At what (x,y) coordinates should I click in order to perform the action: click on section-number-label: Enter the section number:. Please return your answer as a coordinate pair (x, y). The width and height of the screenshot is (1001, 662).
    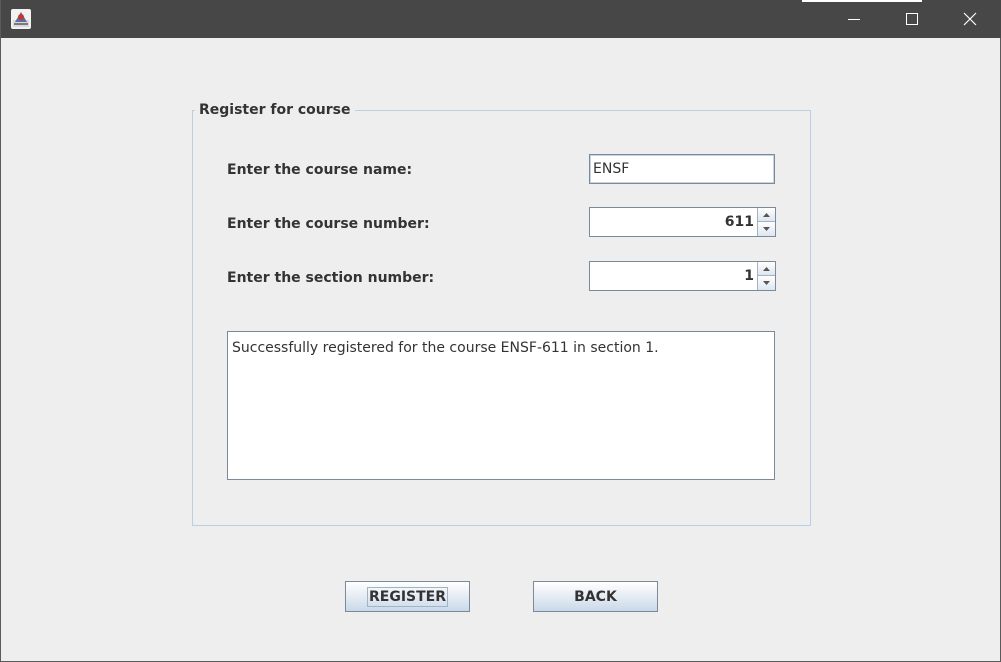
    Looking at the image, I should click on (331, 278).